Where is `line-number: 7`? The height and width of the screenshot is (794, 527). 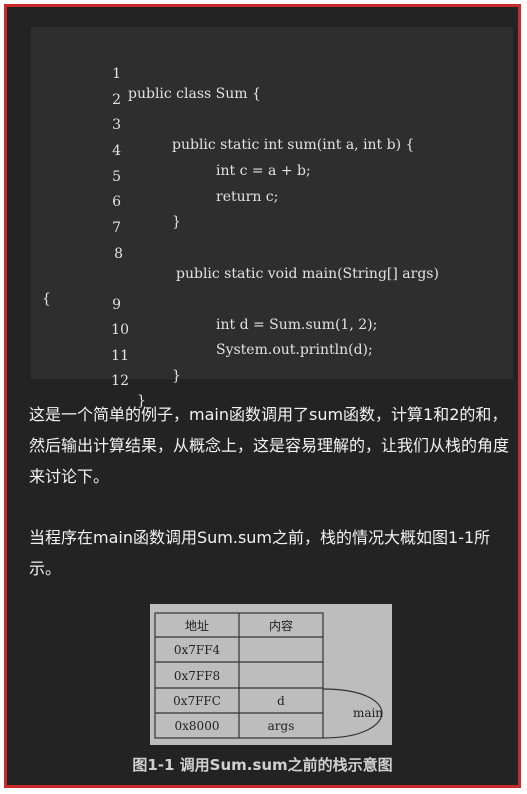
line-number: 7 is located at coordinates (116, 228).